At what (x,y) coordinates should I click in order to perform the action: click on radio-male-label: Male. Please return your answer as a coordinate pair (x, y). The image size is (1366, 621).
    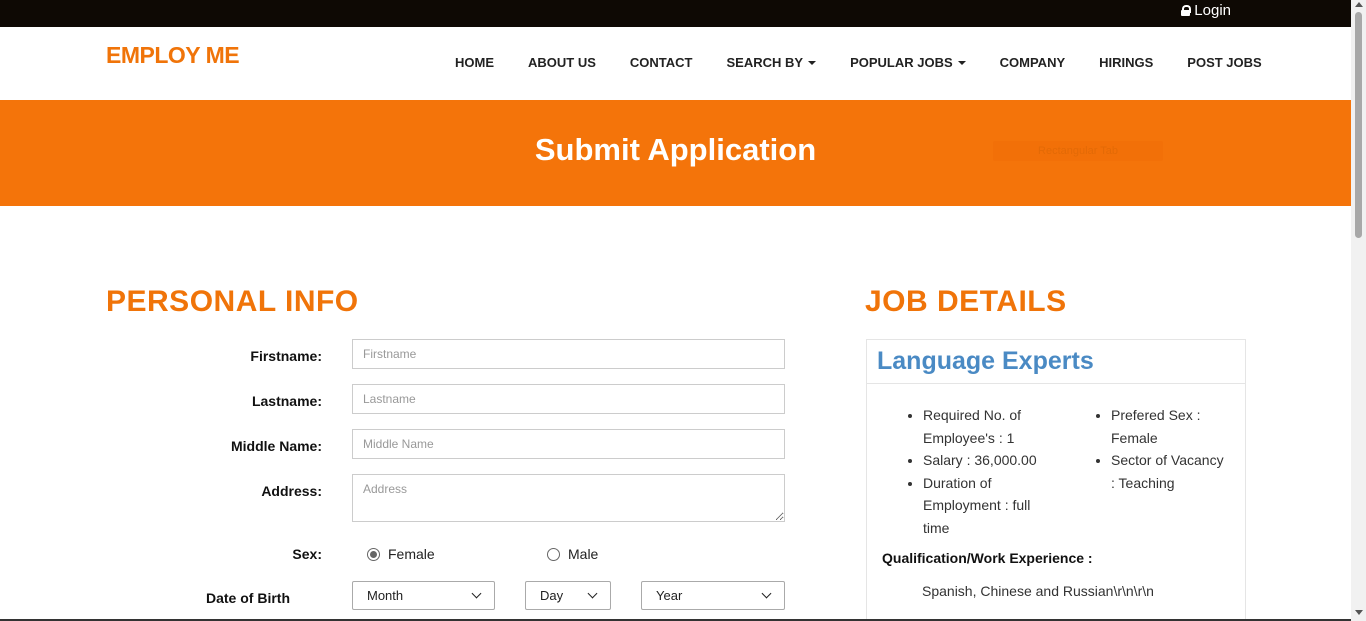
    Looking at the image, I should click on (583, 554).